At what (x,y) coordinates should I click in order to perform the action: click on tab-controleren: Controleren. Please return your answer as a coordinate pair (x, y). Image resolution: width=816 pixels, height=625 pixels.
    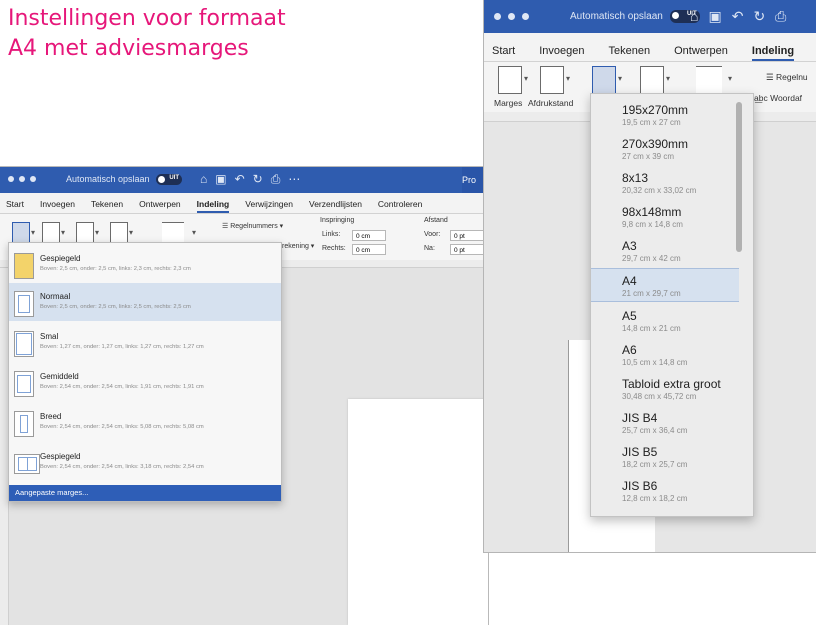
    Looking at the image, I should click on (400, 206).